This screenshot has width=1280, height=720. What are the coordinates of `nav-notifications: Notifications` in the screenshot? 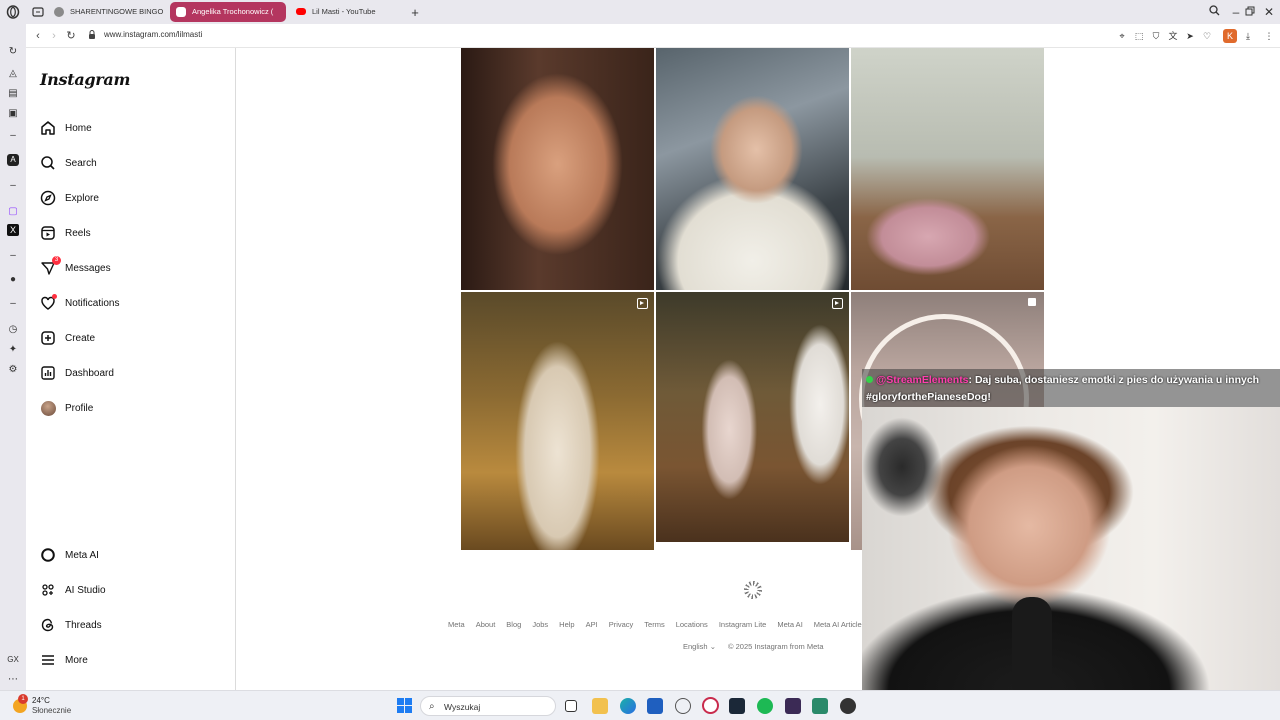 It's located at (131, 303).